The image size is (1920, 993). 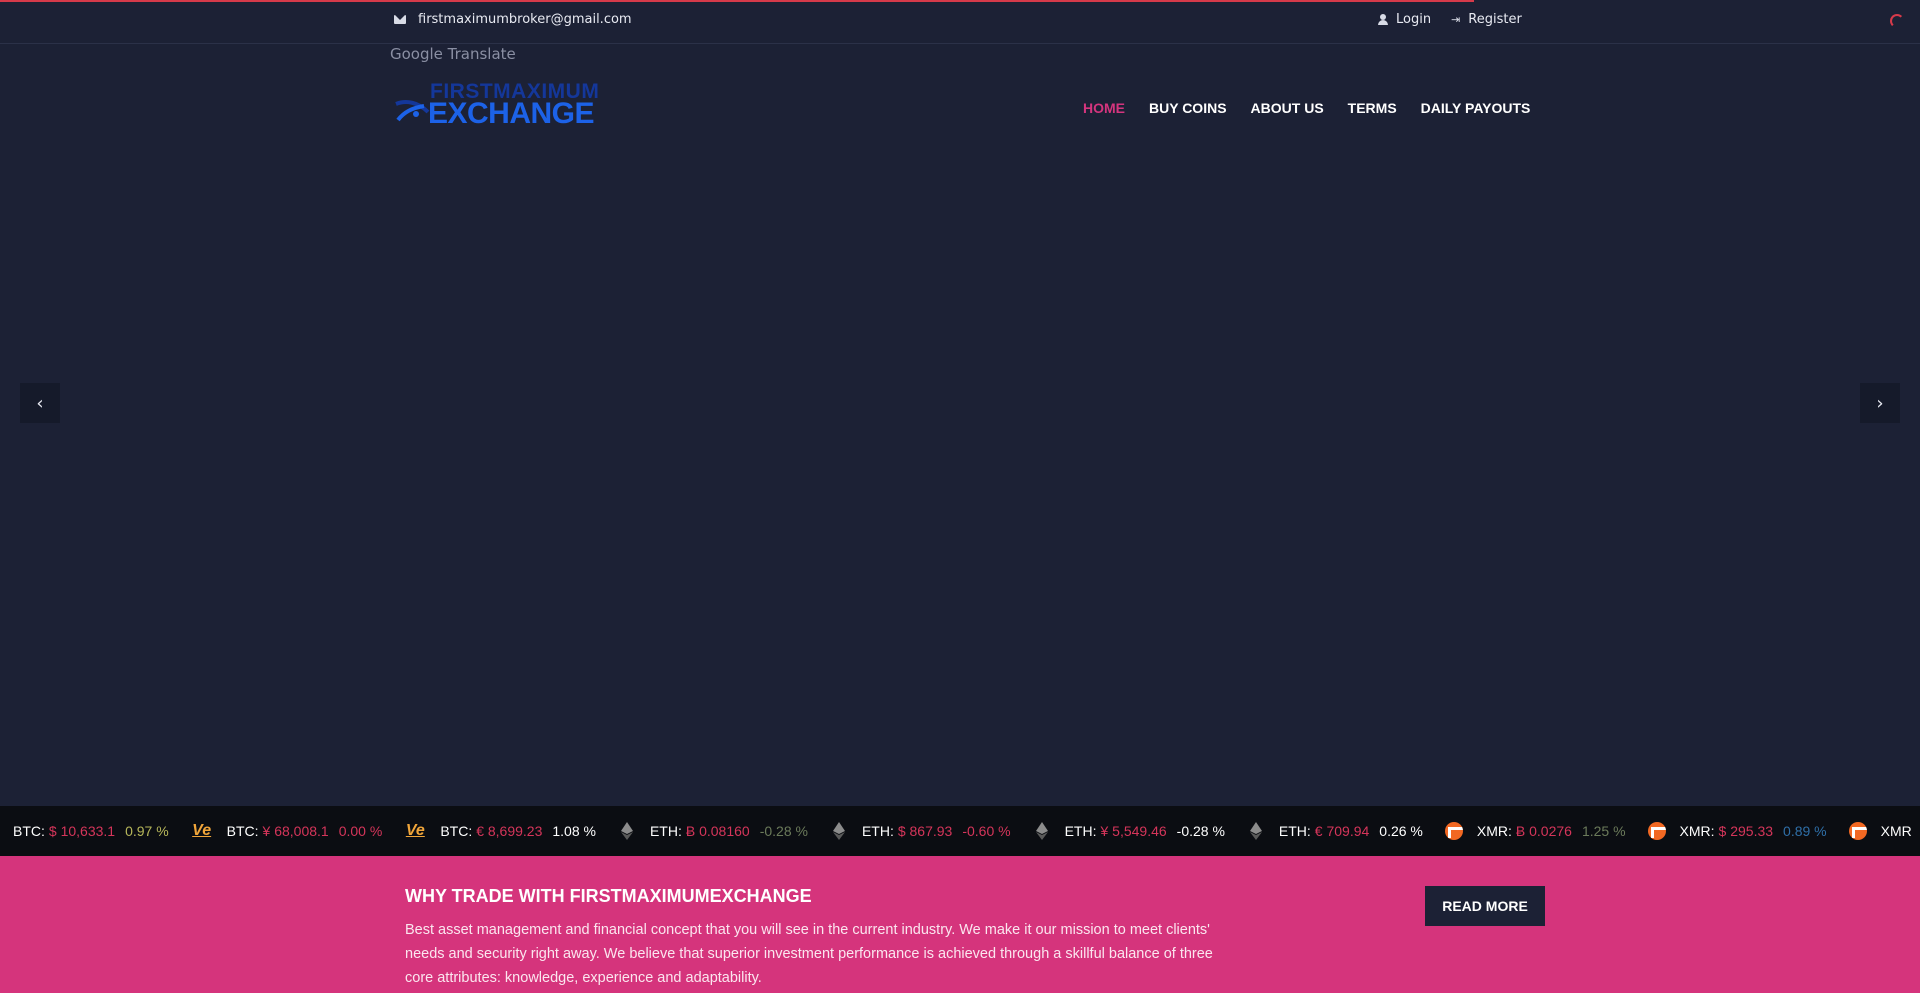 I want to click on ticker-price: $ 295.33, so click(x=1746, y=831).